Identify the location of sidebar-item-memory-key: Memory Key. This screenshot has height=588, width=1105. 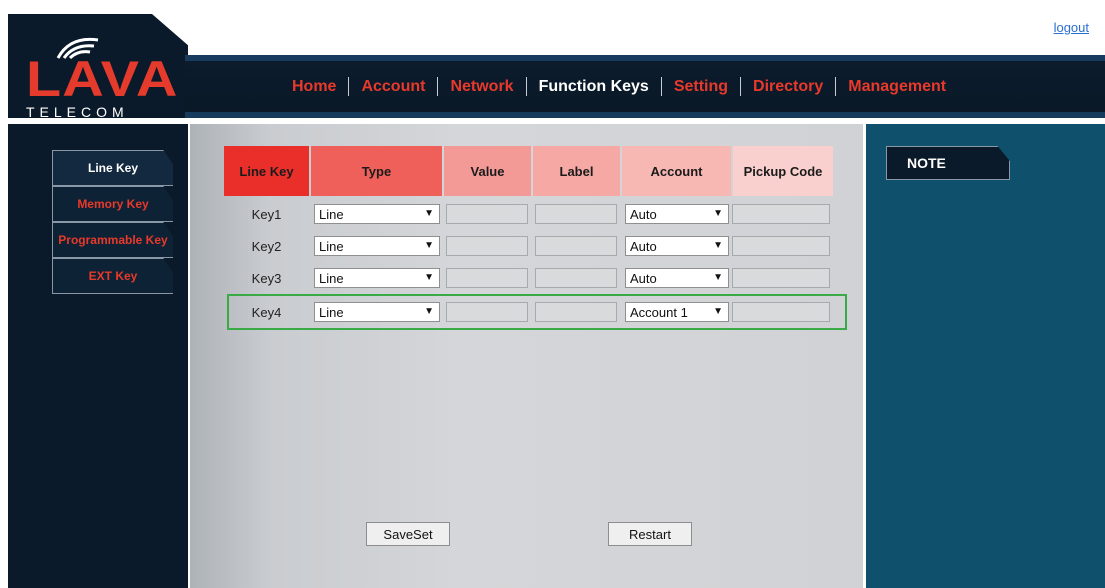
(112, 204).